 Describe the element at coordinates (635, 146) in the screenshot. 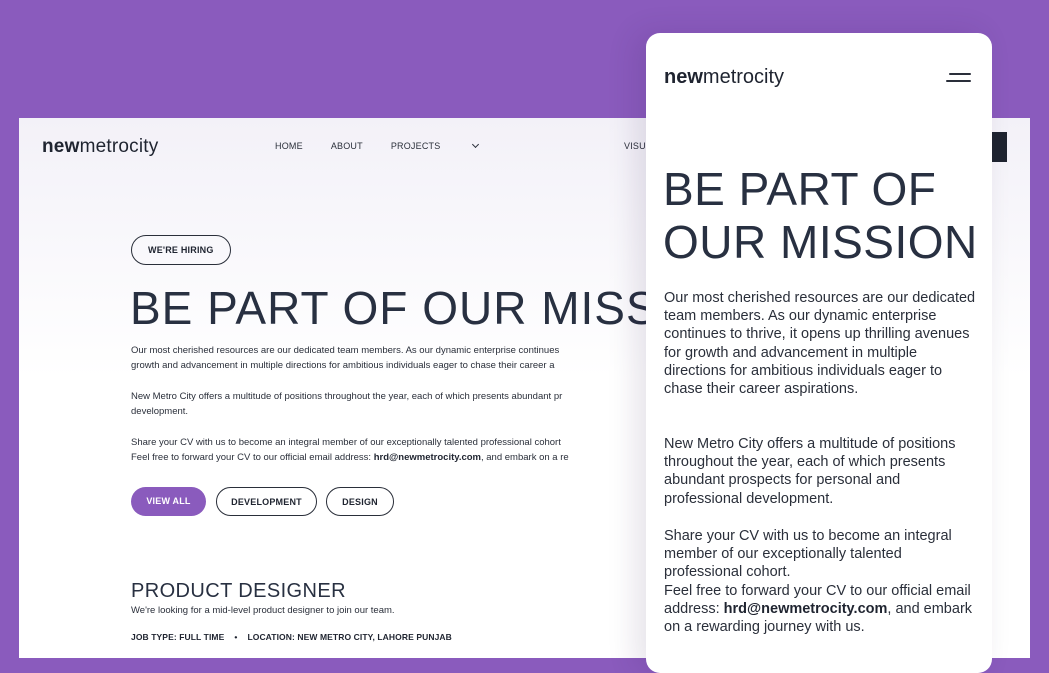

I see `nav-visual-partial: VISU` at that location.